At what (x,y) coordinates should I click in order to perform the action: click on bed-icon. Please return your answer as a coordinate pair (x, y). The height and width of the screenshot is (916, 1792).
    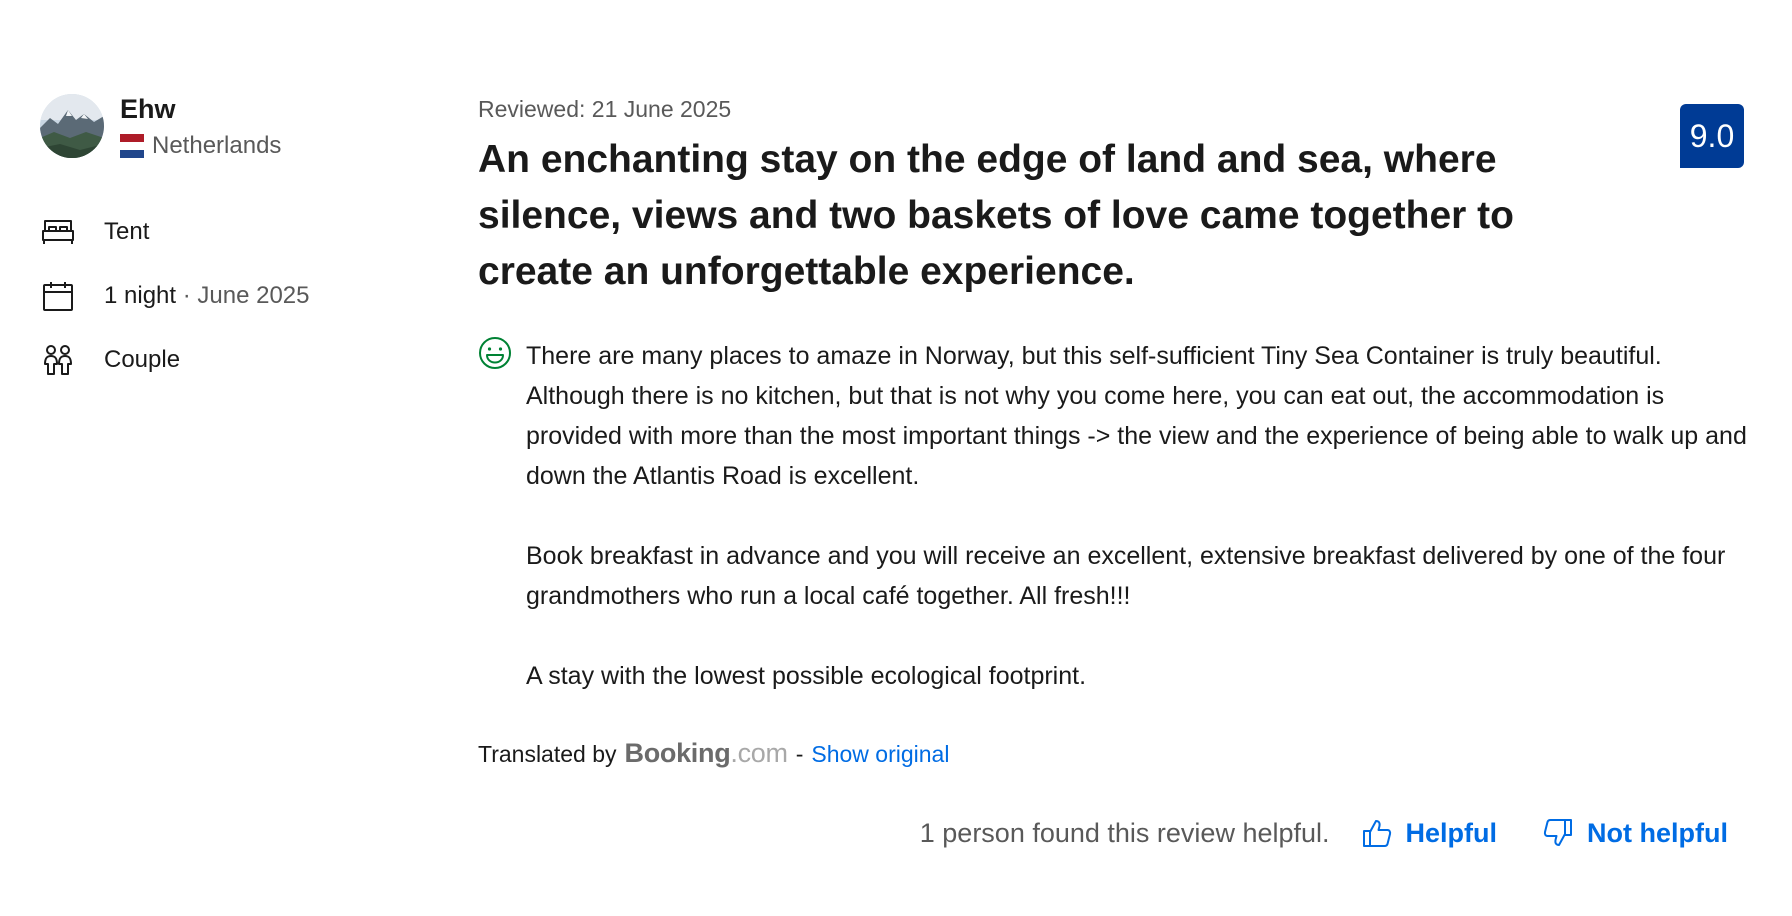
    Looking at the image, I should click on (58, 232).